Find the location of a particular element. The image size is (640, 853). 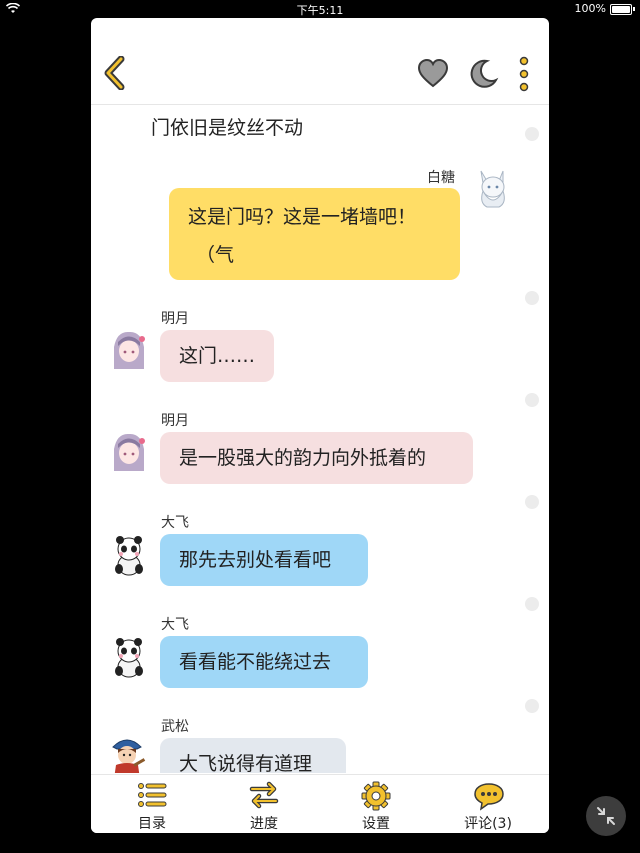

nav-progress: 进度 is located at coordinates (264, 804).